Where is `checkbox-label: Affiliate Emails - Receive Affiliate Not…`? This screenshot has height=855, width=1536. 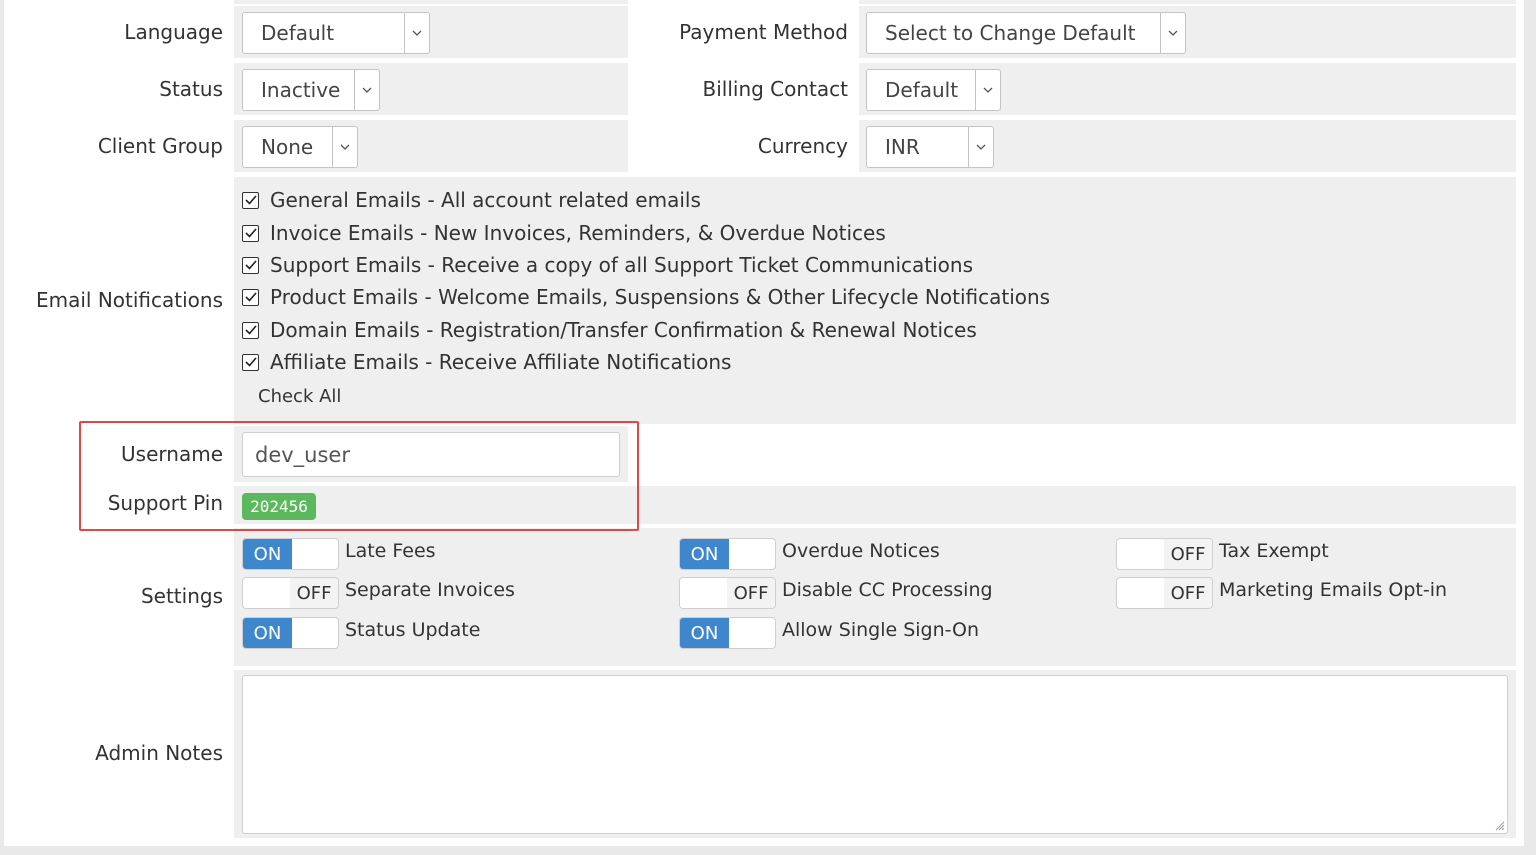 checkbox-label: Affiliate Emails - Receive Affiliate Not… is located at coordinates (501, 362).